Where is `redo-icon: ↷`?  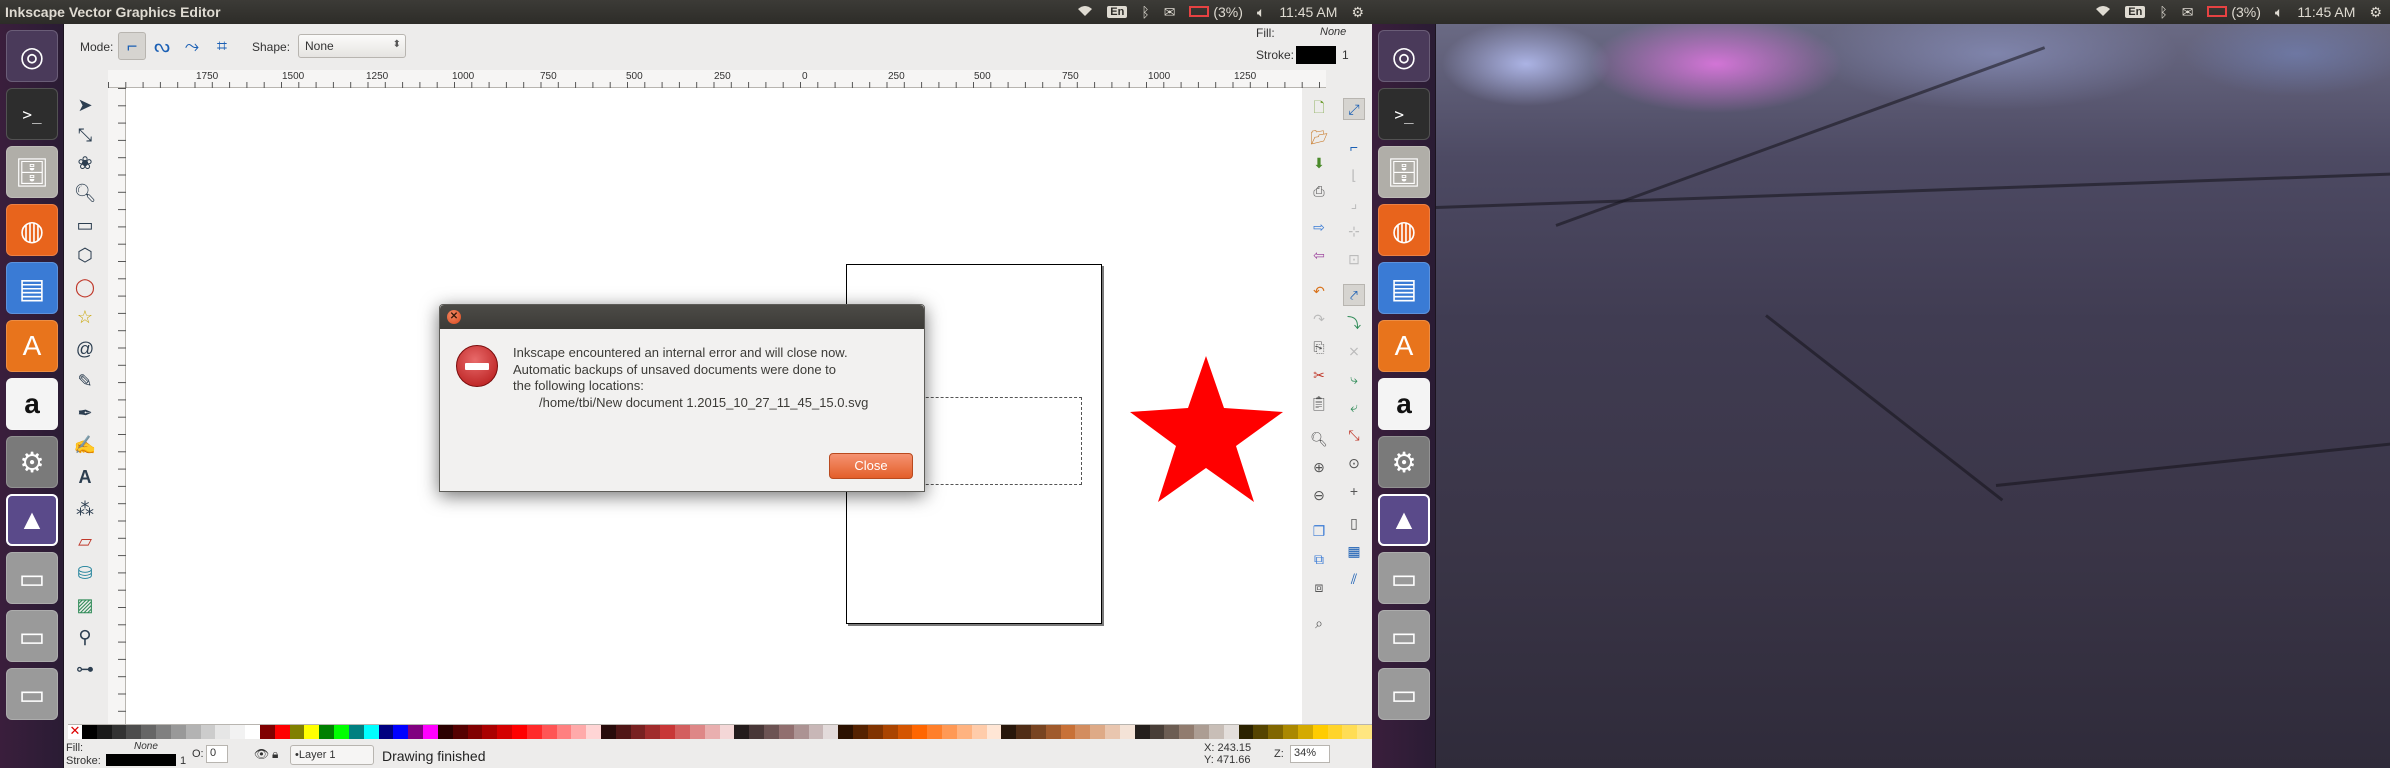
redo-icon: ↷ is located at coordinates (1319, 319).